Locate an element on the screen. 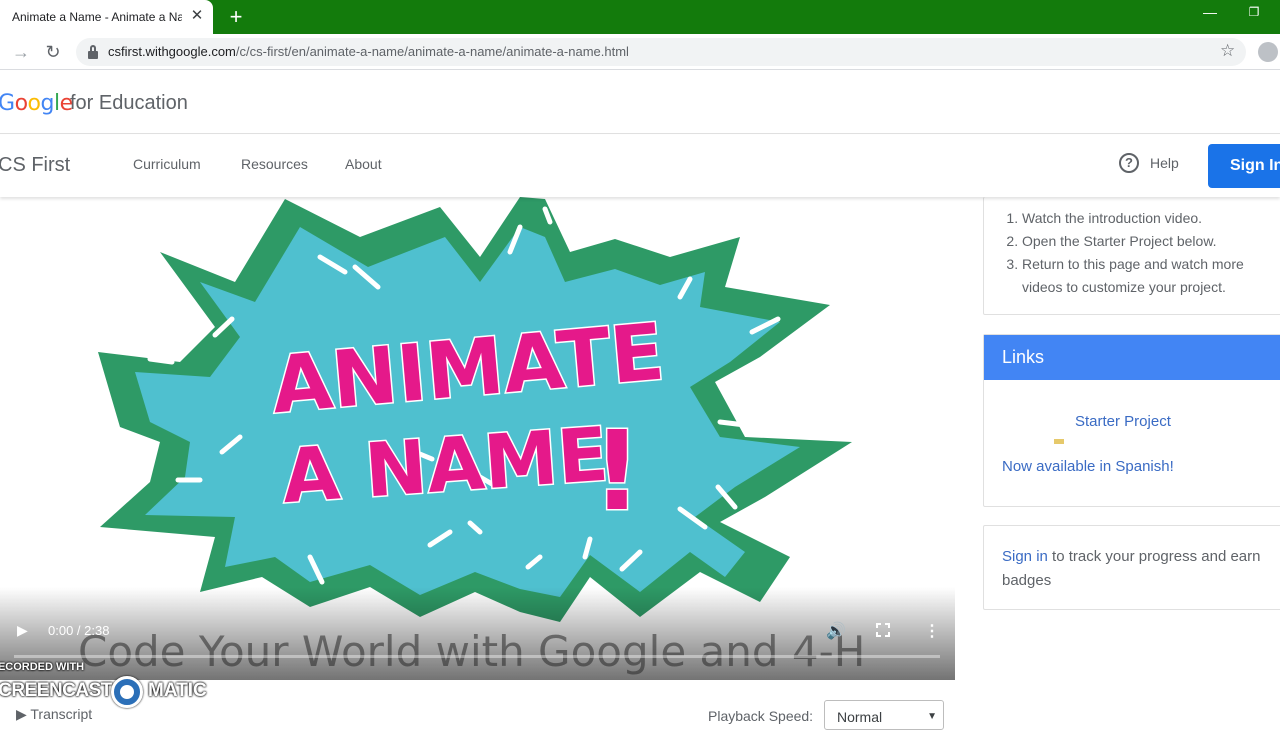 Image resolution: width=1280 pixels, height=730 pixels. reload-icon: ↻ is located at coordinates (53, 52).